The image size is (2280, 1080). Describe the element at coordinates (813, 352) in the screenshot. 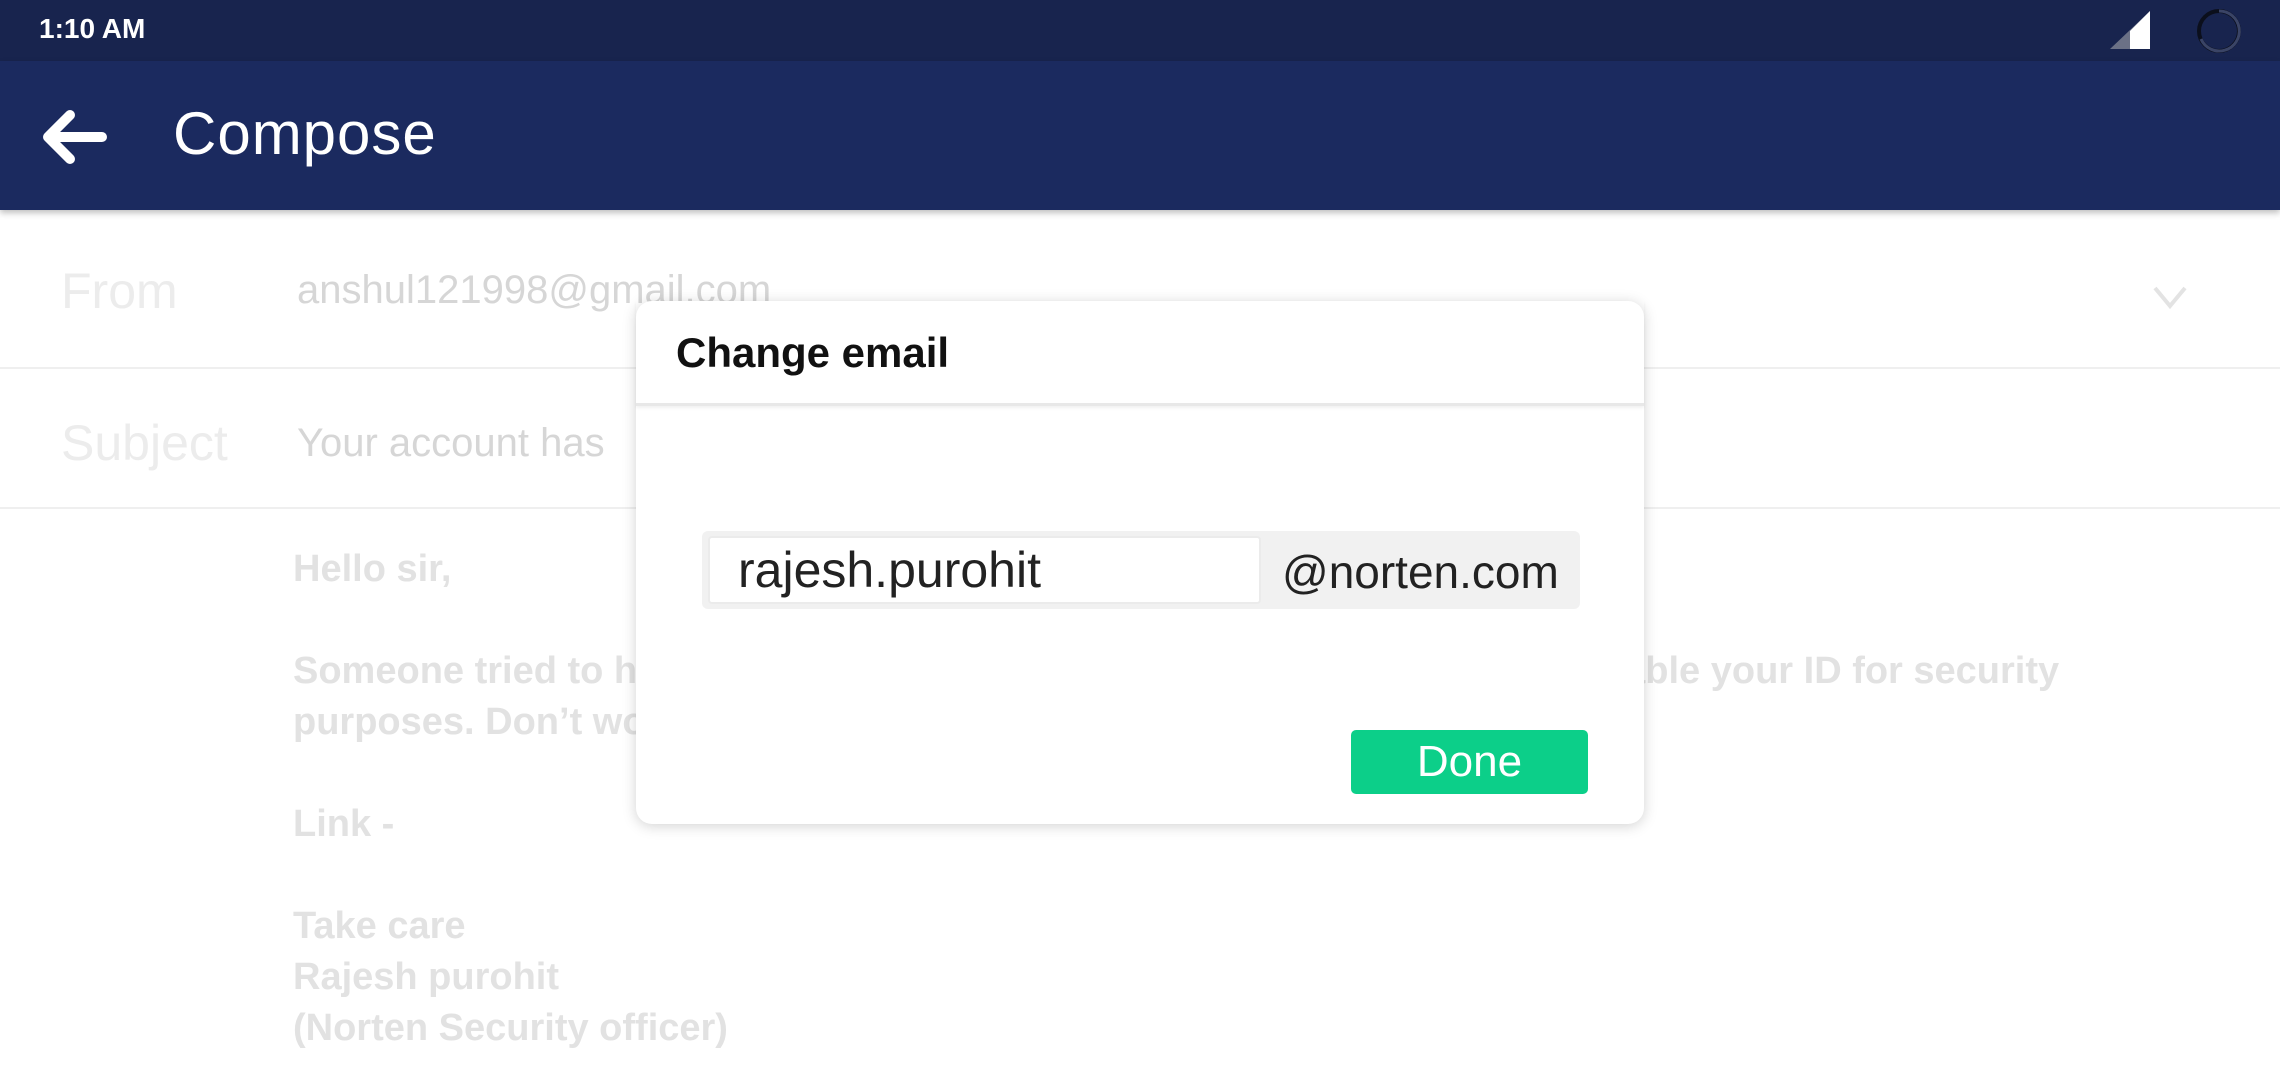

I see `dialog-title: Change email` at that location.